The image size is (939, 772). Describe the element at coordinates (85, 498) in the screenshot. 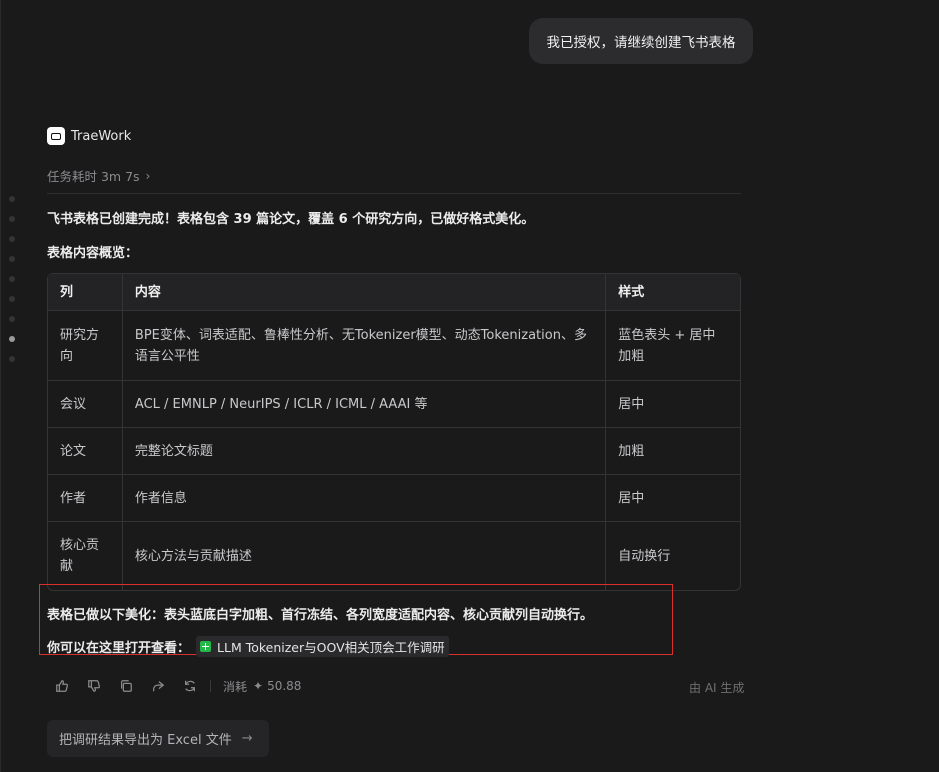

I see `table-cell: 作者` at that location.